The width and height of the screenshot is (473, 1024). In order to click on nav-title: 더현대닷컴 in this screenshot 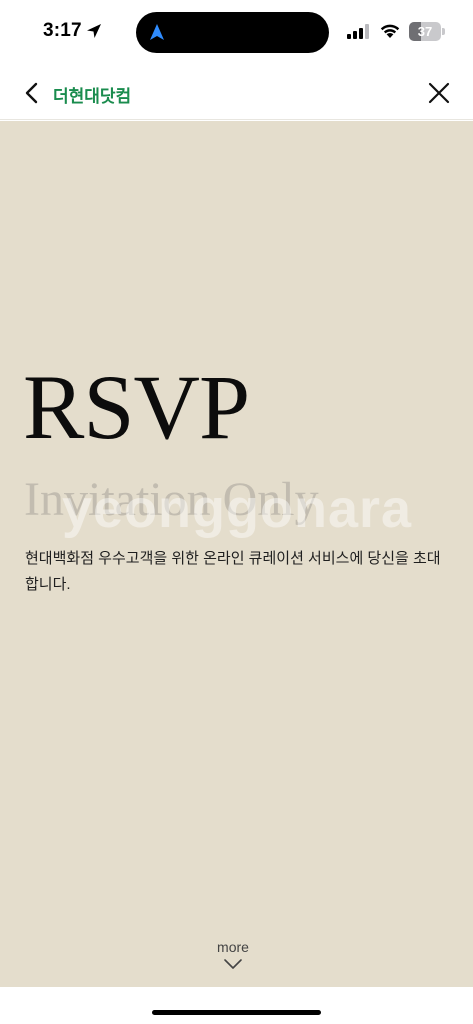, I will do `click(92, 96)`.